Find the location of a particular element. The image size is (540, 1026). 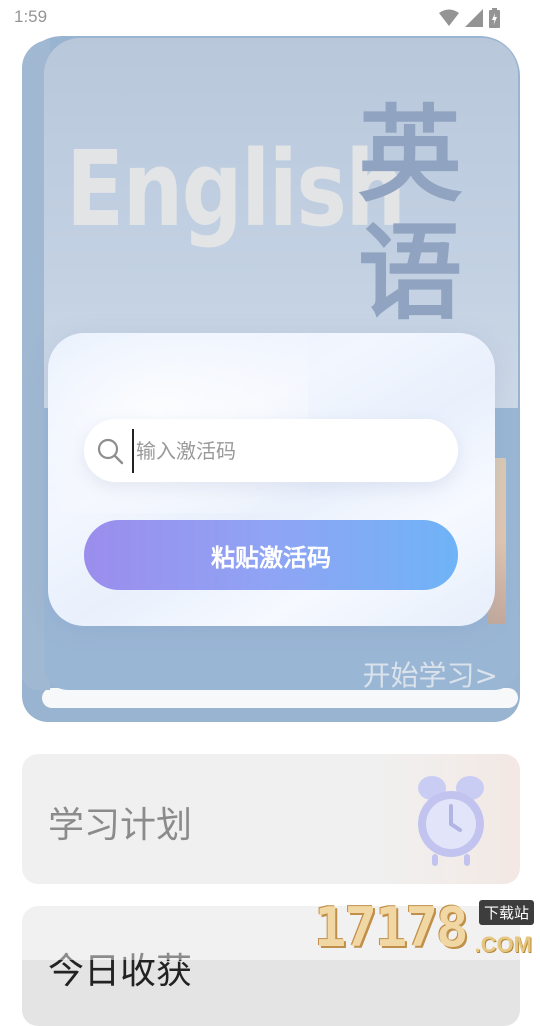

watermark-logo: 17178 下载站 .COM is located at coordinates (427, 928).